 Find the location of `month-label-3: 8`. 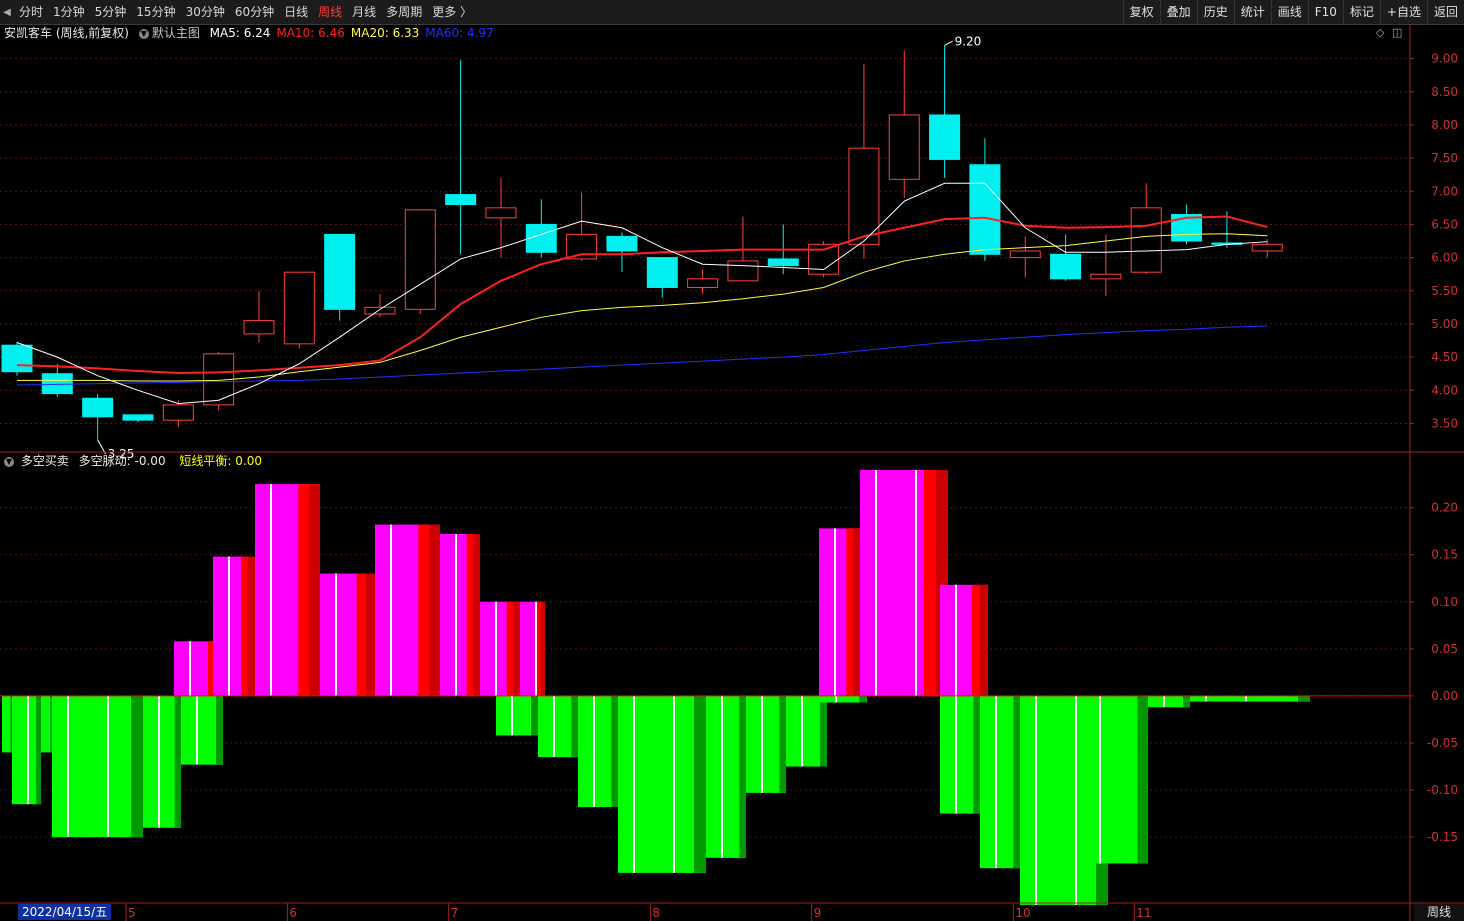

month-label-3: 8 is located at coordinates (656, 913).